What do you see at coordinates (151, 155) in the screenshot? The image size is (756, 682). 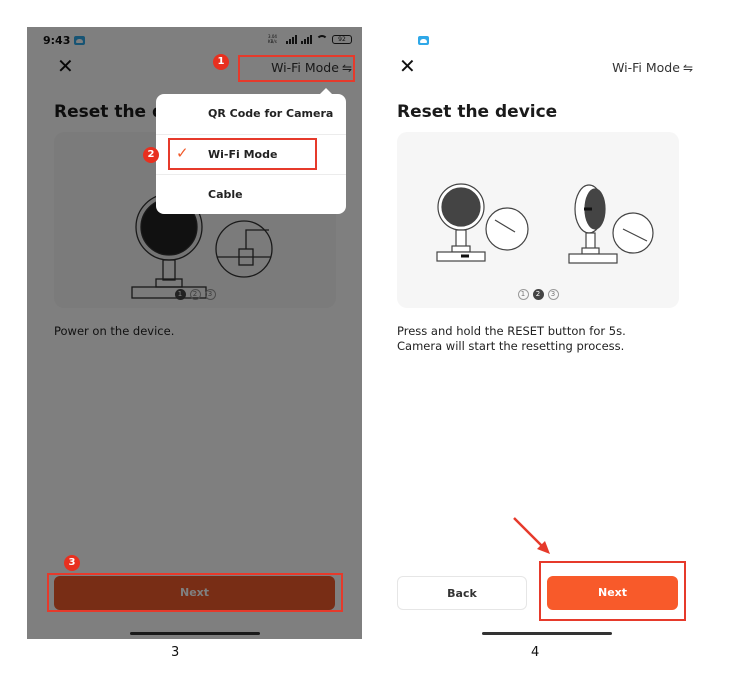 I see `annotation-number-2: 2` at bounding box center [151, 155].